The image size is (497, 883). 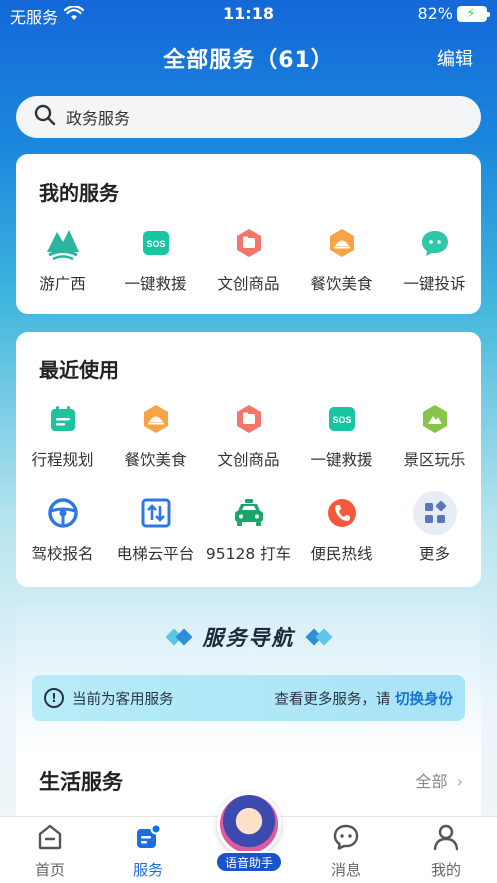 I want to click on chat-bubble-icon, so click(x=435, y=243).